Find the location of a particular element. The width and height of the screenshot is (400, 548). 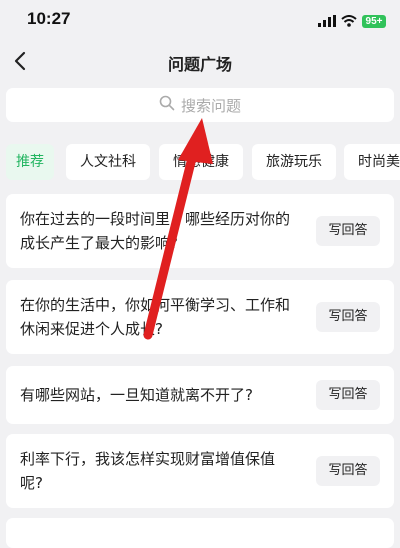

tab-travel: 旅游玩乐 is located at coordinates (294, 162).